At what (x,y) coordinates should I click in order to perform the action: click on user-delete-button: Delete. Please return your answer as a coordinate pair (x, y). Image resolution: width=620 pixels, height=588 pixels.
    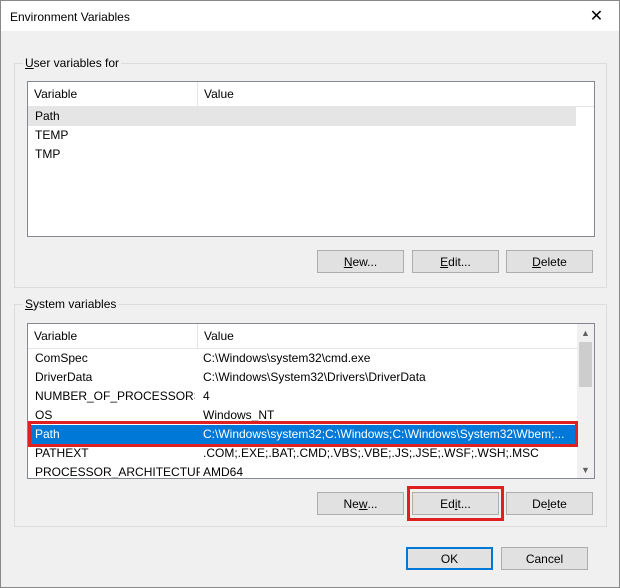
    Looking at the image, I should click on (549, 261).